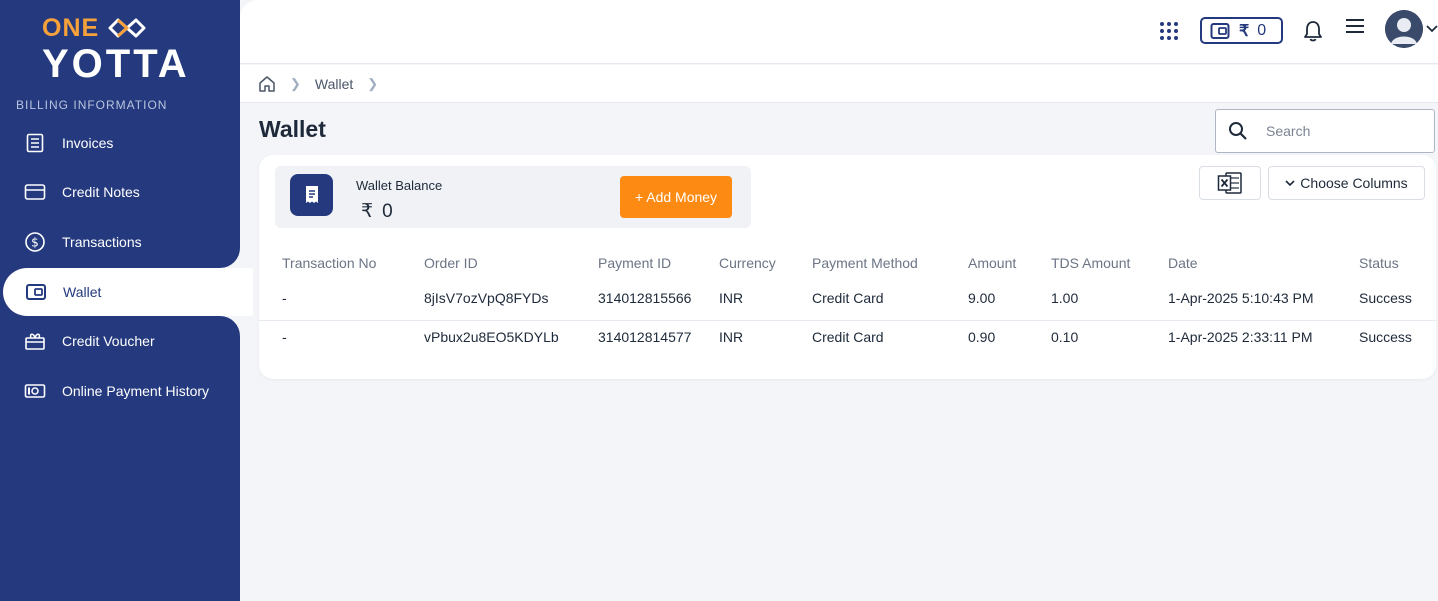 Image resolution: width=1438 pixels, height=601 pixels. What do you see at coordinates (230, 258) in the screenshot?
I see `active-tab-curve-top` at bounding box center [230, 258].